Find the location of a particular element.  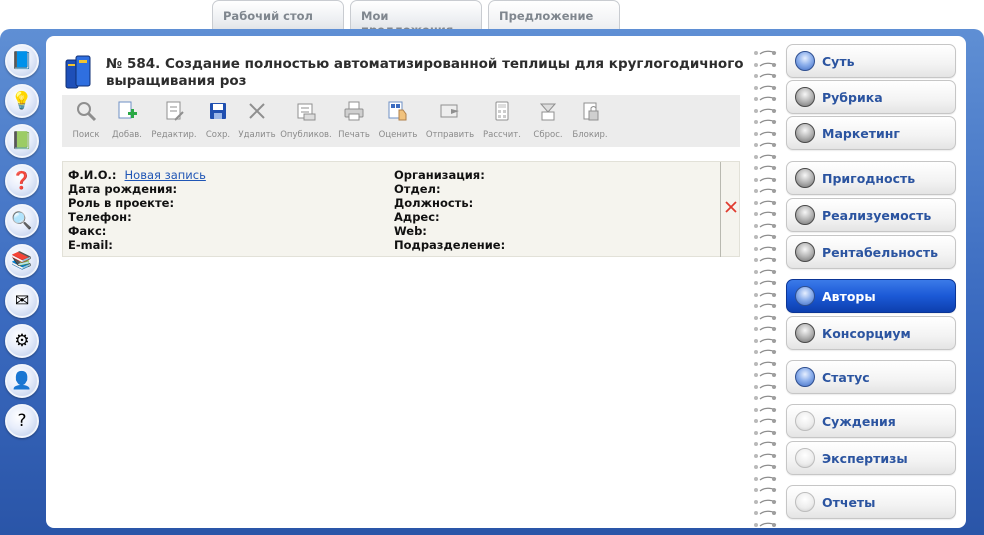

toolbar-button-edit-document: Редактир. is located at coordinates (174, 121).